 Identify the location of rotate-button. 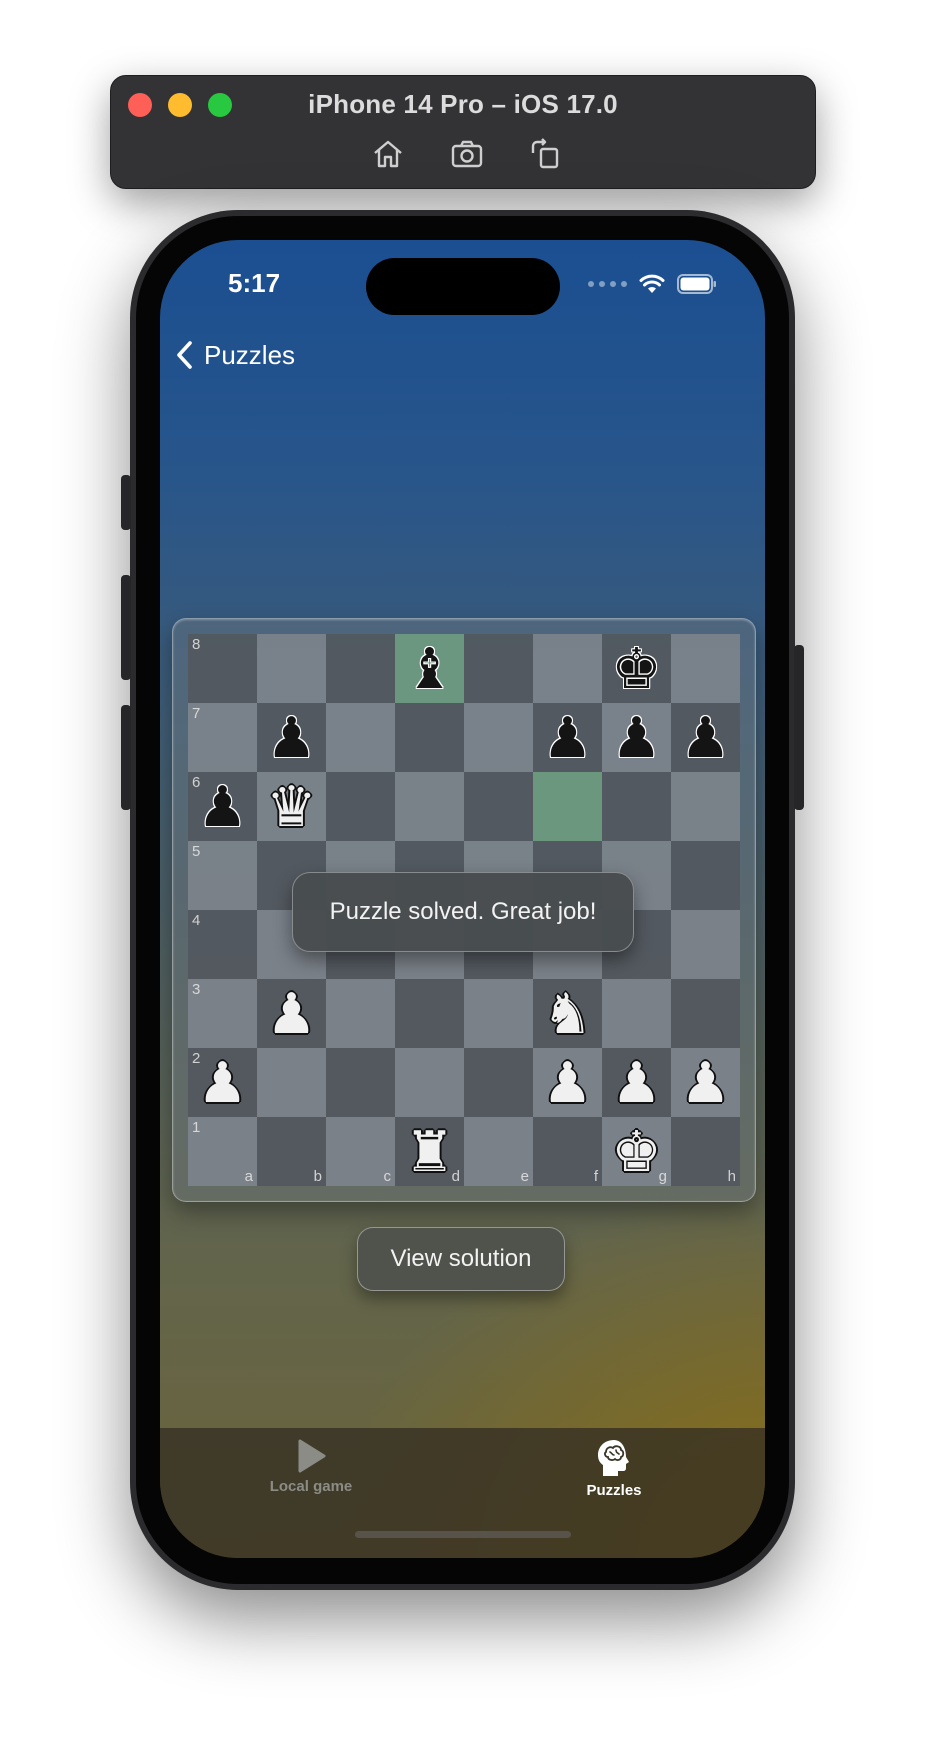
(545, 154).